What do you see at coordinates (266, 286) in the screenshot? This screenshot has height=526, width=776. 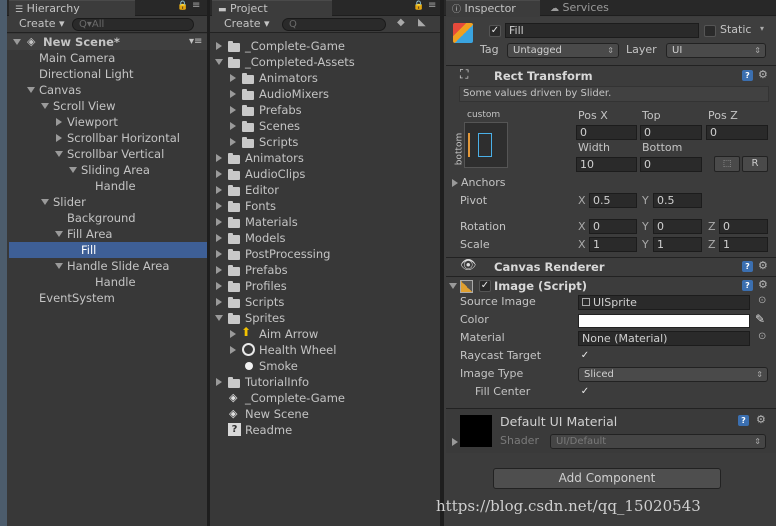 I see `project-item: Profiles` at bounding box center [266, 286].